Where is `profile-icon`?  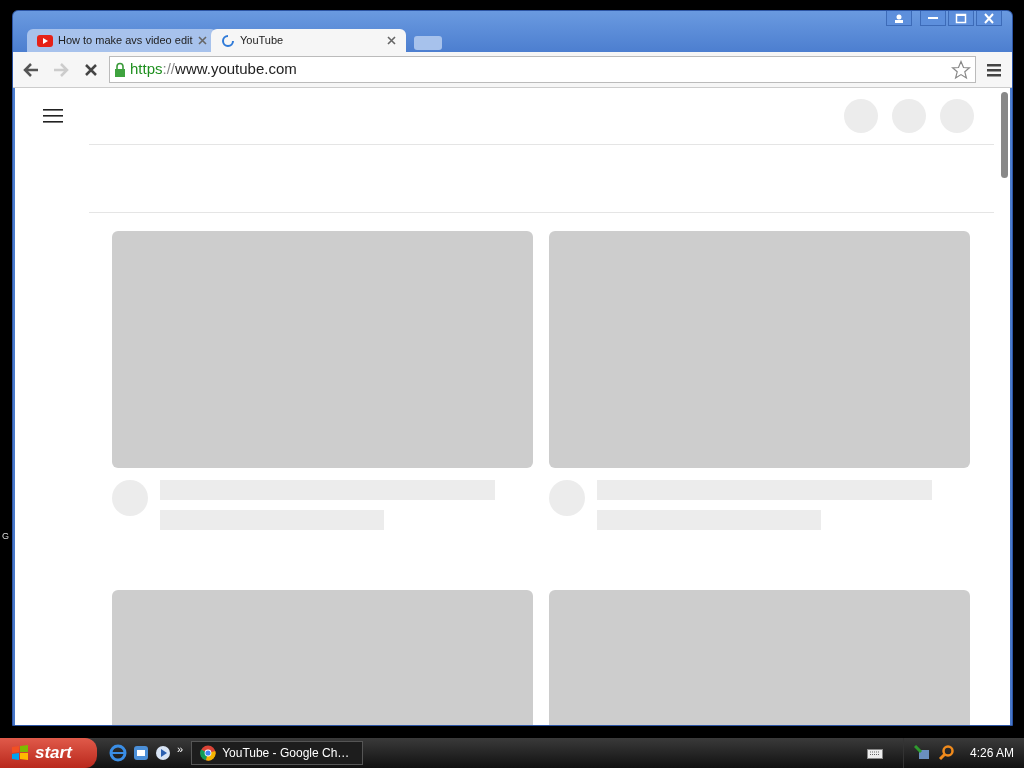
profile-icon is located at coordinates (899, 18).